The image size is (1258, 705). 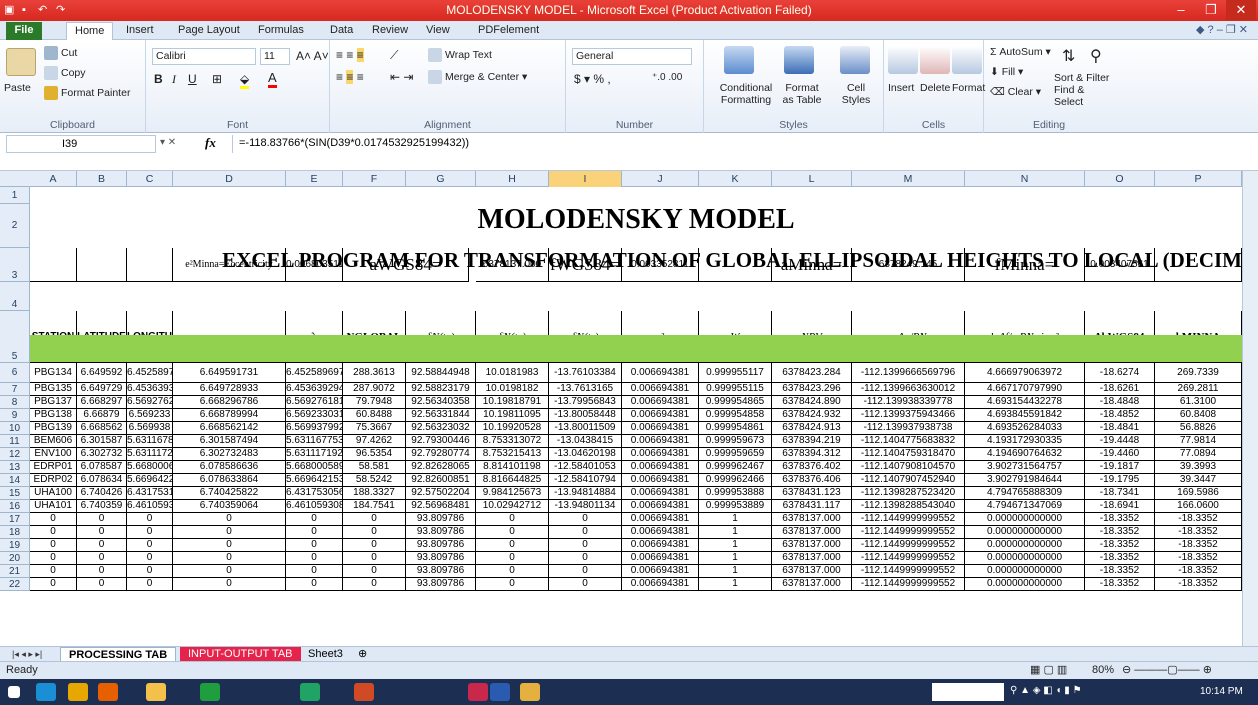 What do you see at coordinates (1025, 179) in the screenshot?
I see `column-header-n: N` at bounding box center [1025, 179].